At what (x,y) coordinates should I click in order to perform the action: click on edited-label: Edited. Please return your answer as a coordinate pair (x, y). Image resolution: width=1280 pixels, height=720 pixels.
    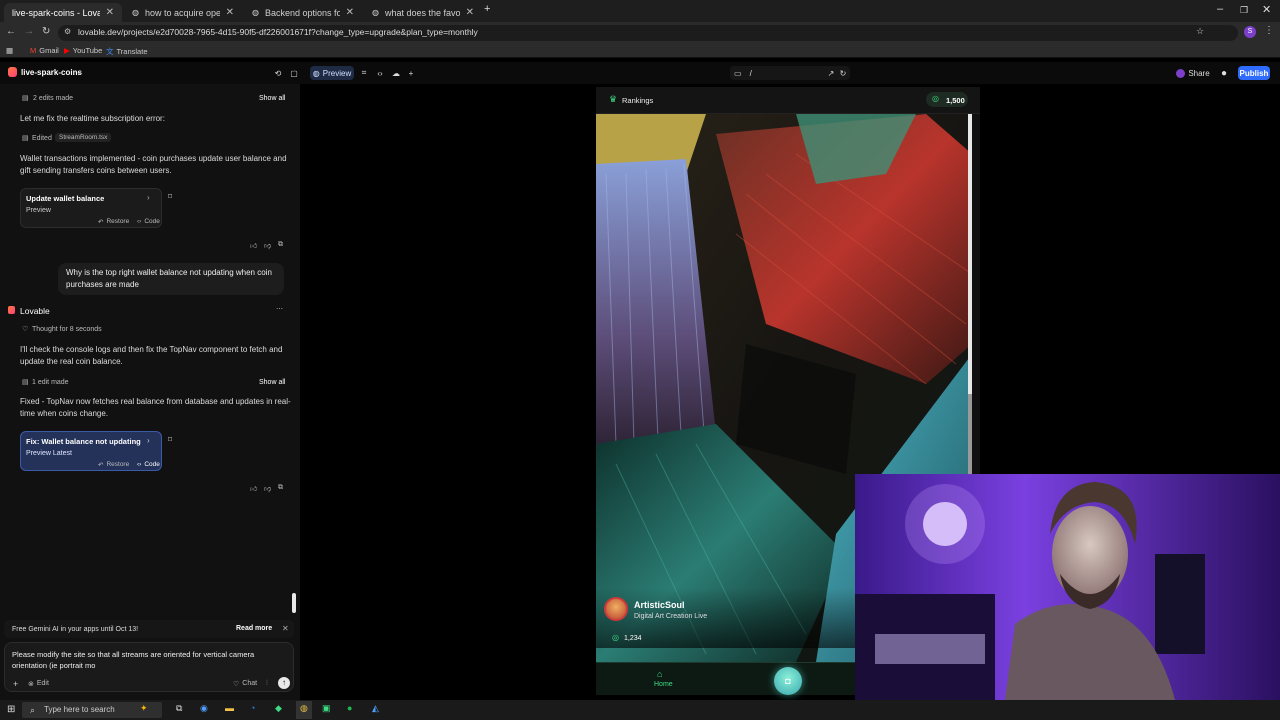
    Looking at the image, I should click on (42, 138).